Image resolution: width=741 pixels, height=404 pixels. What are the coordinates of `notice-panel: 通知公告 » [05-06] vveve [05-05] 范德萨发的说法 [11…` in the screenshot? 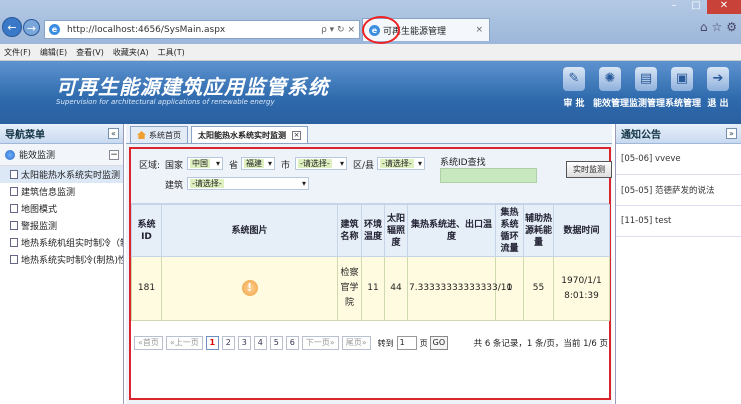 It's located at (678, 264).